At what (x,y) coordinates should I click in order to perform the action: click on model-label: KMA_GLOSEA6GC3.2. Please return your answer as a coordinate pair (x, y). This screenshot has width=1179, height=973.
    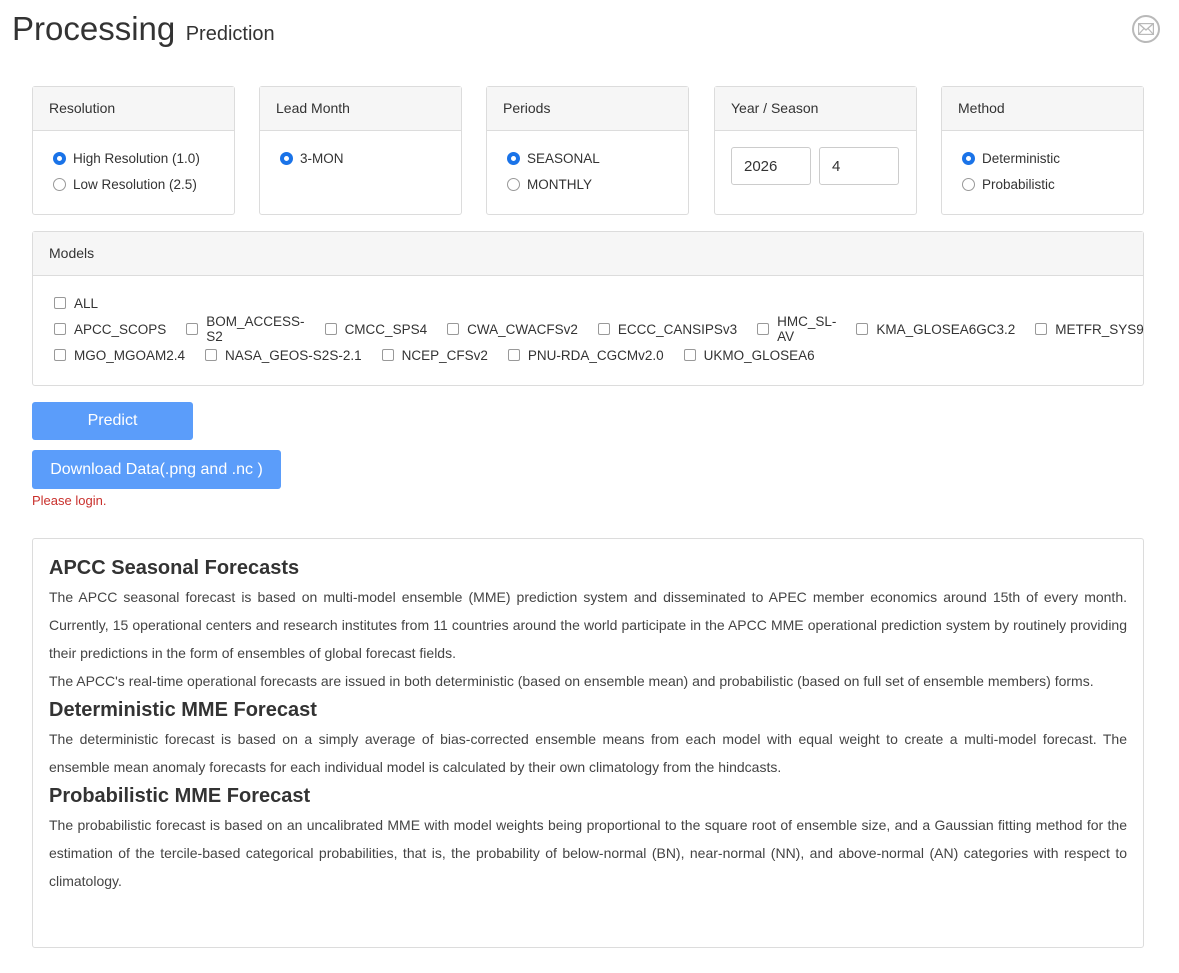
    Looking at the image, I should click on (946, 329).